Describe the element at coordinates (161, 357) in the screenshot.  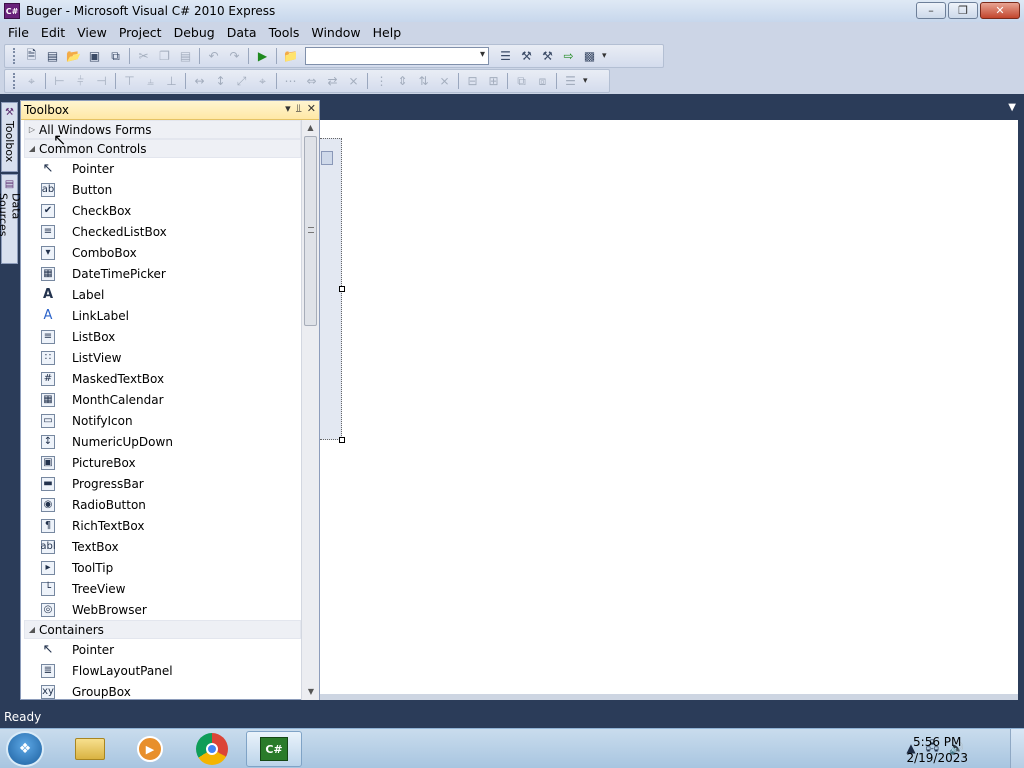
I see `toolbox-item-listview: ∷ ListView` at that location.